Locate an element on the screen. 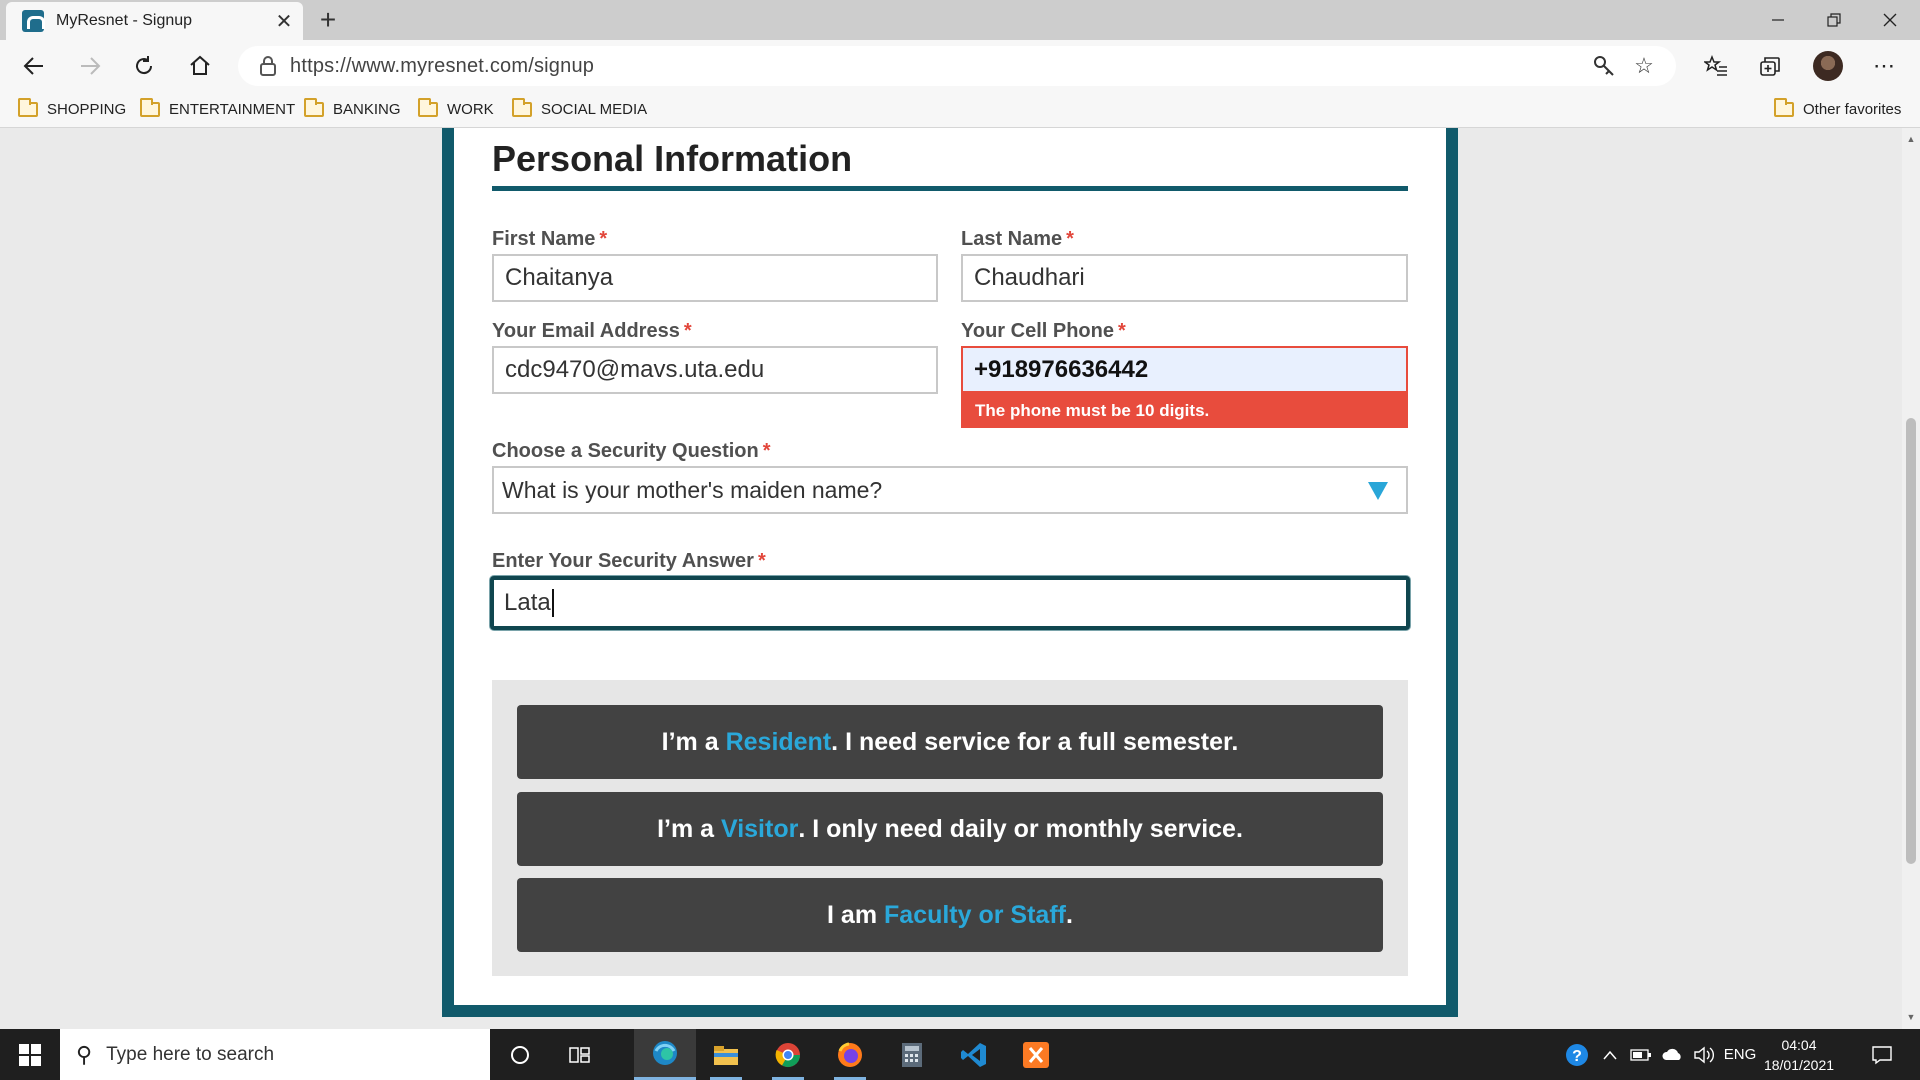 This screenshot has height=1080, width=1920. arrow-right-icon is located at coordinates (91, 66).